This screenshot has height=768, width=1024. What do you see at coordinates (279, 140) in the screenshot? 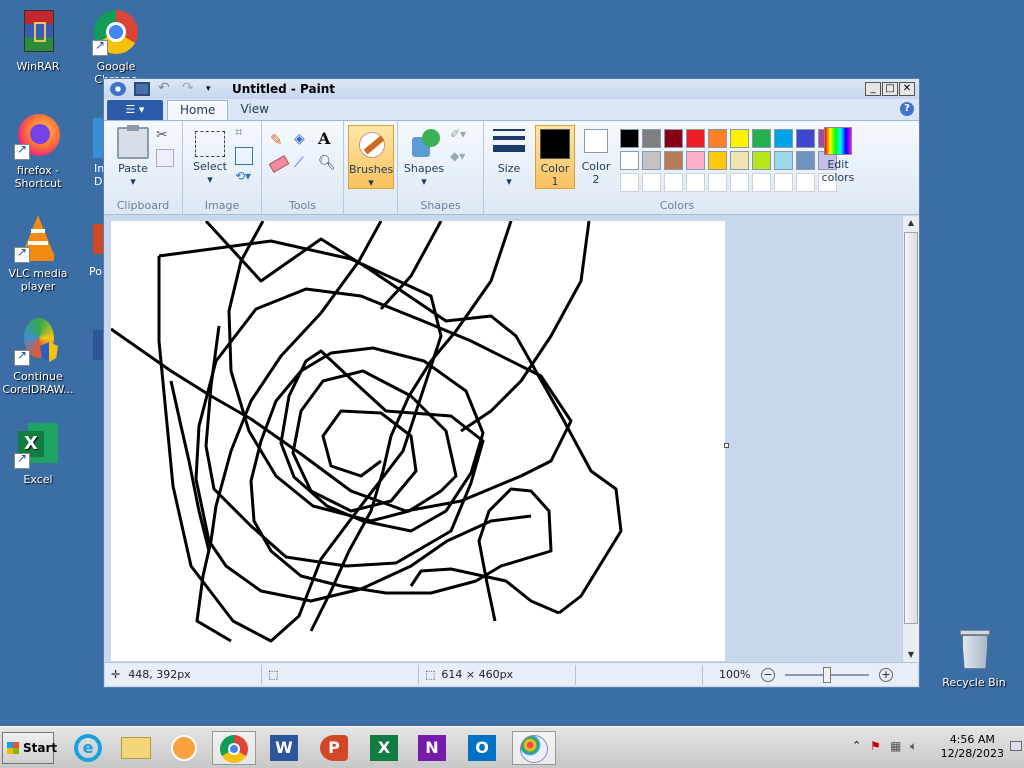
I see `pencil-icon: ✎` at bounding box center [279, 140].